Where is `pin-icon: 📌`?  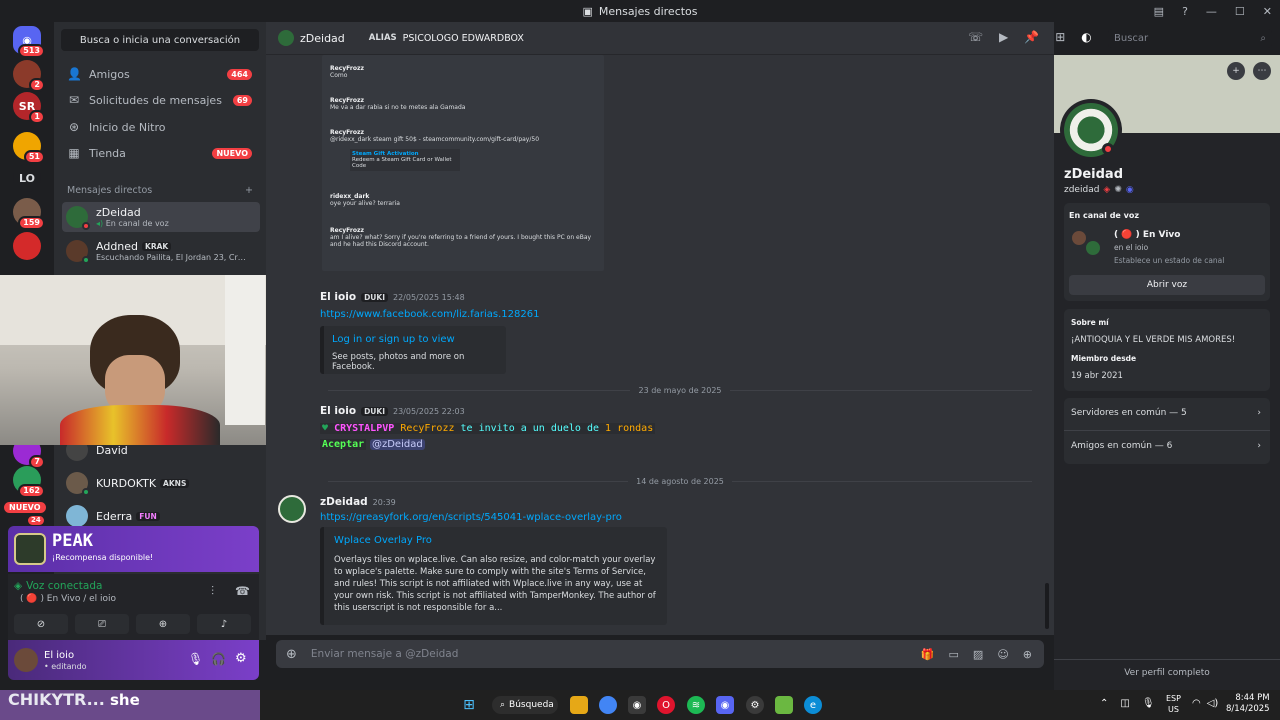
pin-icon: 📌 is located at coordinates (1031, 37).